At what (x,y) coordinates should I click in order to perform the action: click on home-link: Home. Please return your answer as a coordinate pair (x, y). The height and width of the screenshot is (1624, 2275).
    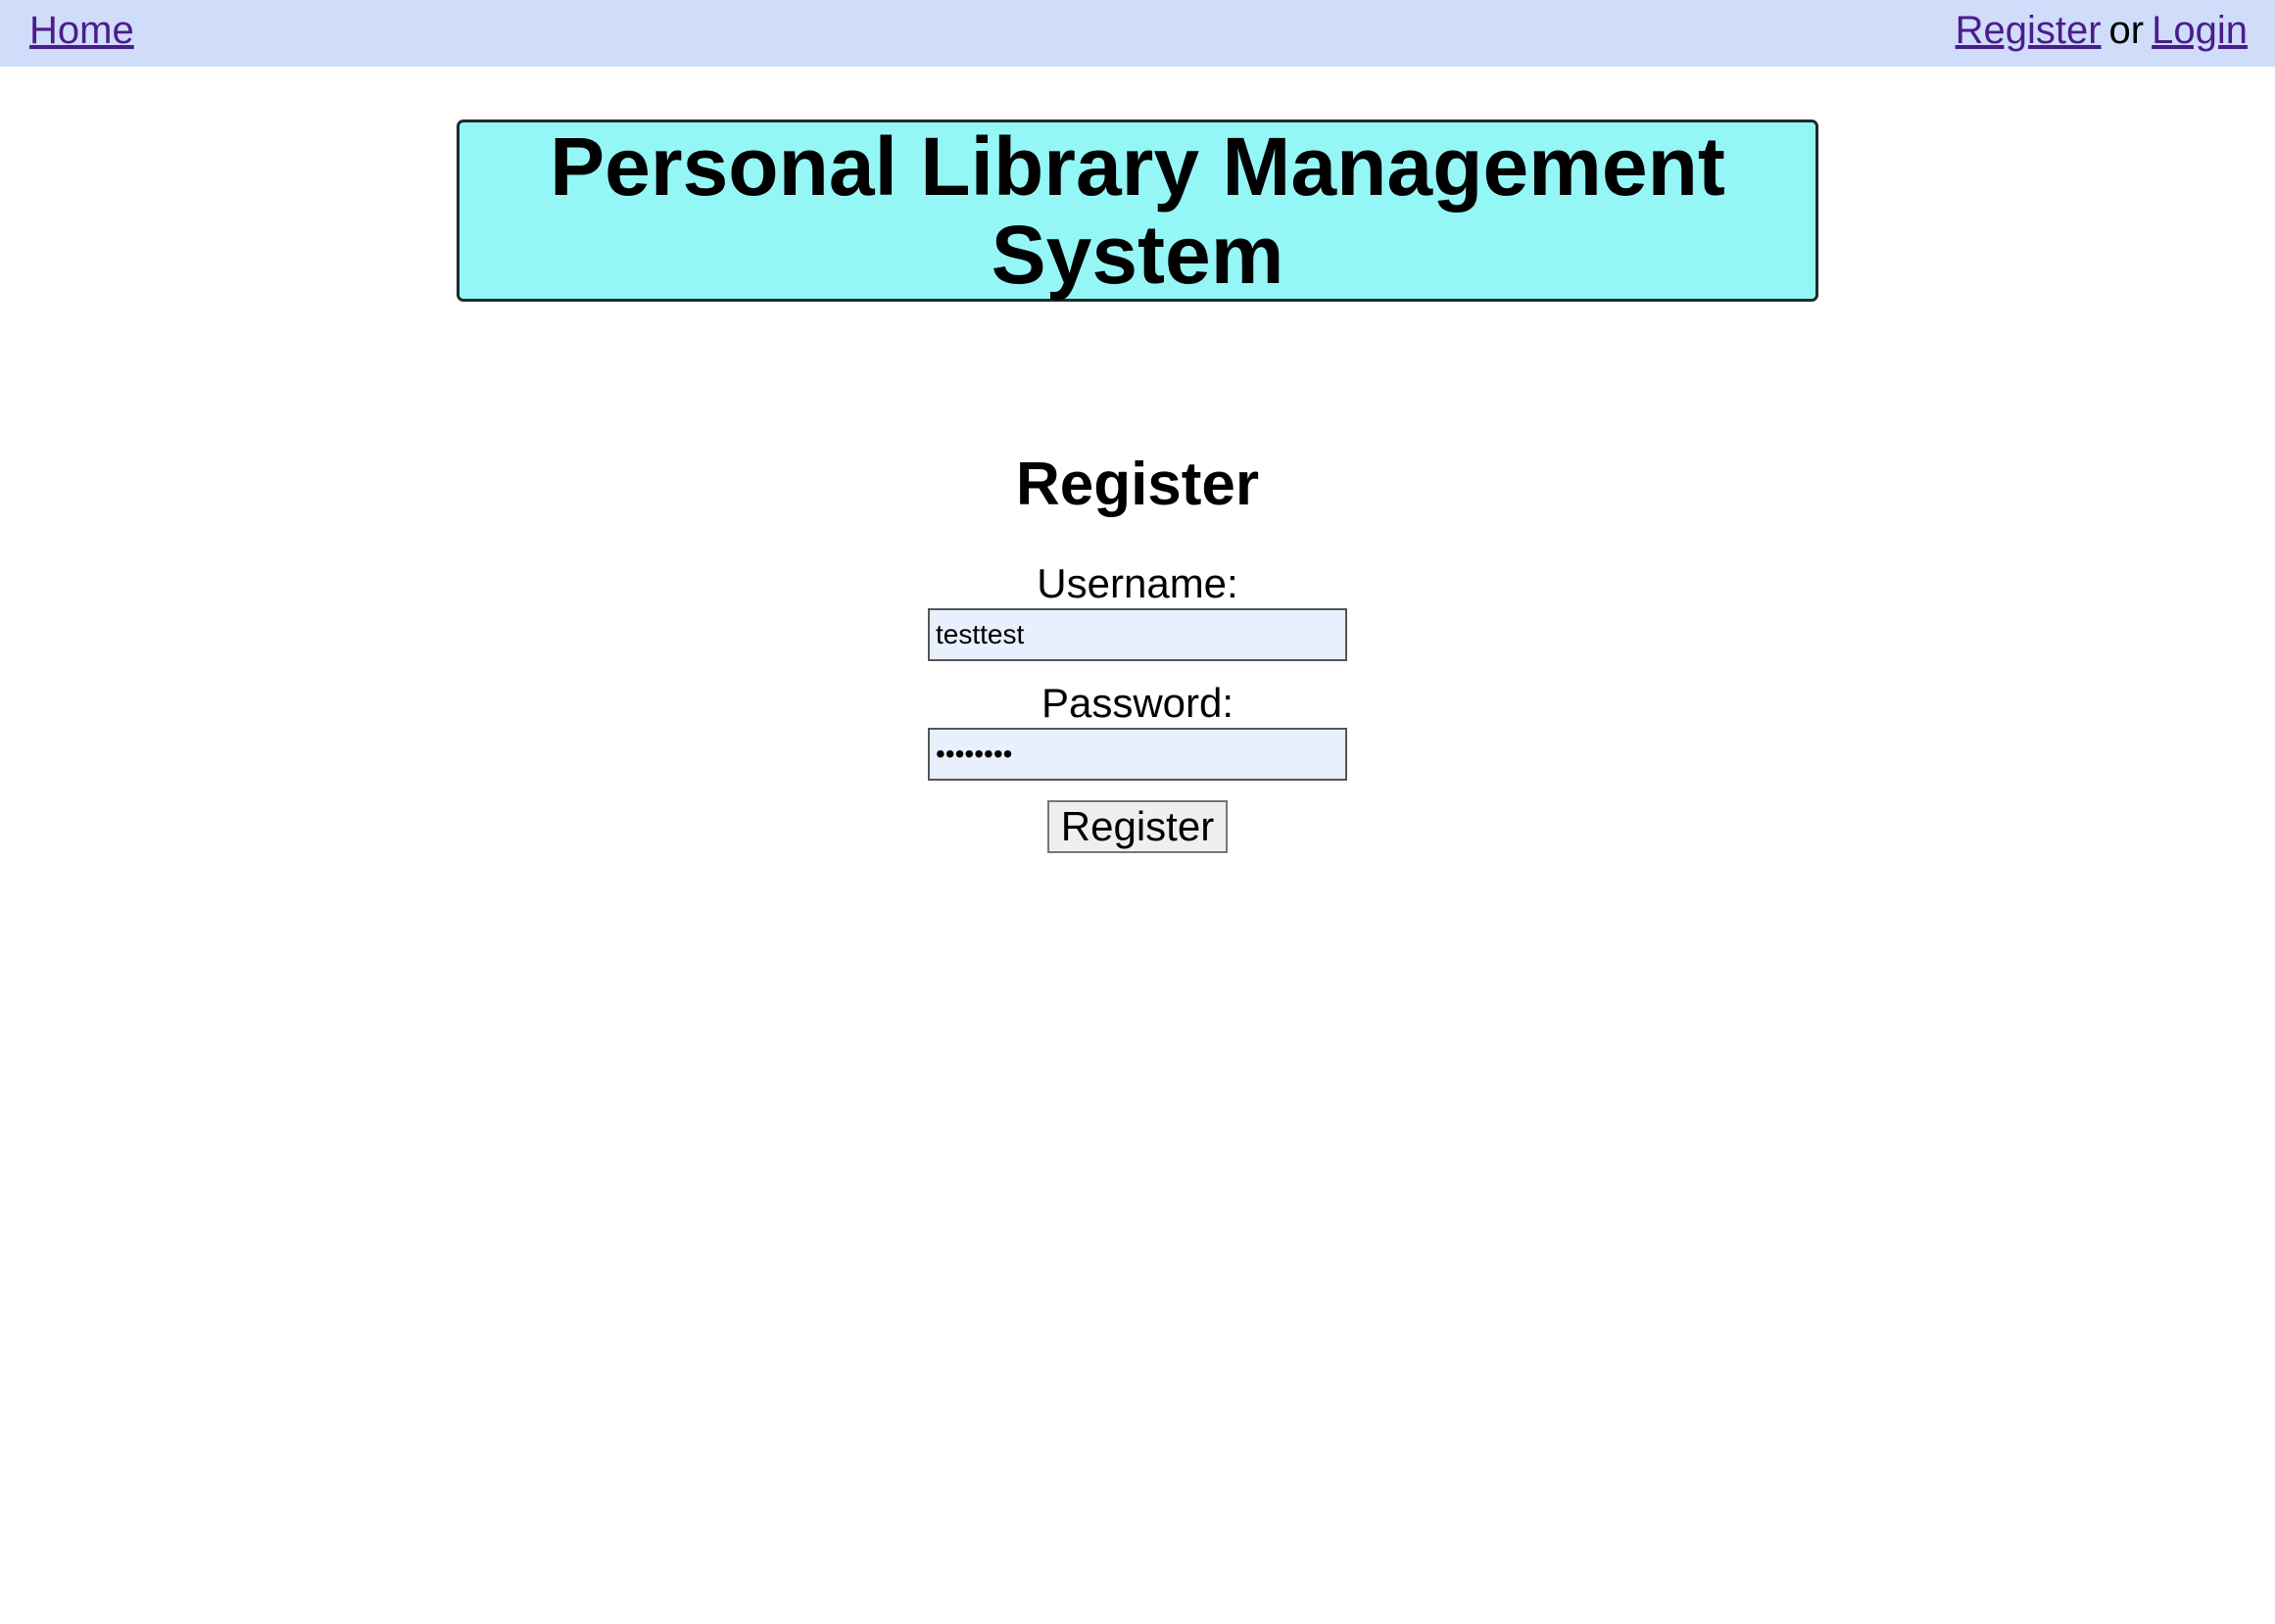
    Looking at the image, I should click on (81, 30).